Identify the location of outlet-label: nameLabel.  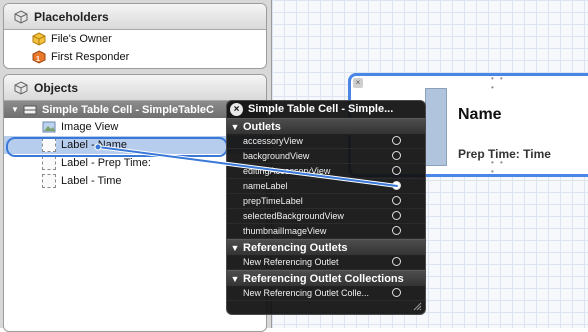
(265, 186).